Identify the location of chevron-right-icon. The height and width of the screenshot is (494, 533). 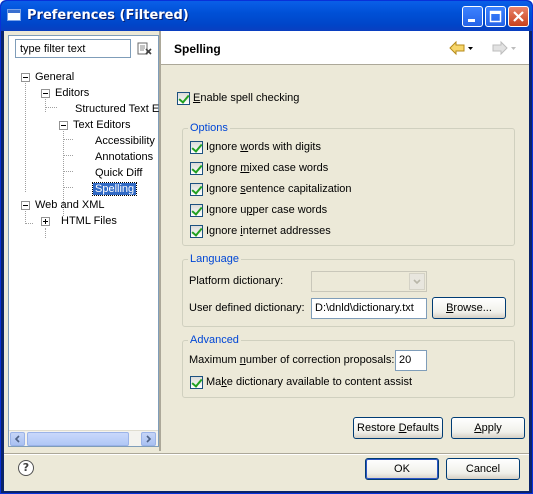
(149, 439).